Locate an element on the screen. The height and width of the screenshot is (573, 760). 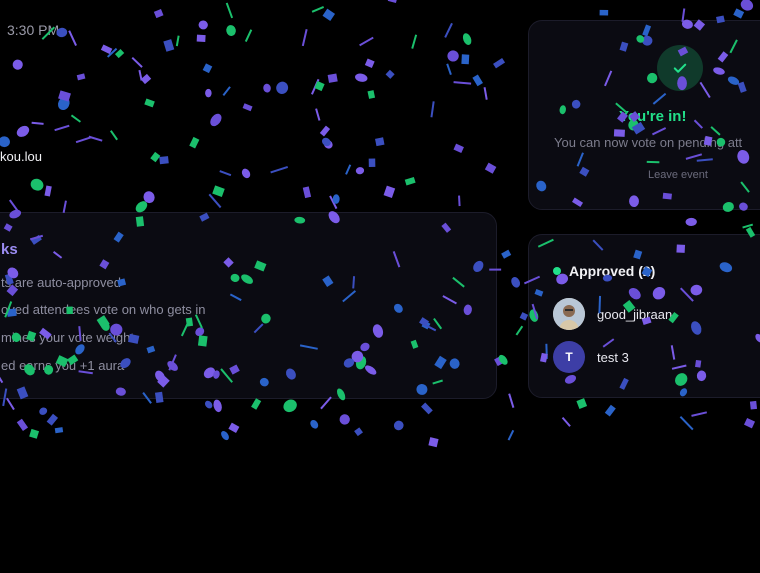
approved-header: Approved (2) is located at coordinates (604, 271).